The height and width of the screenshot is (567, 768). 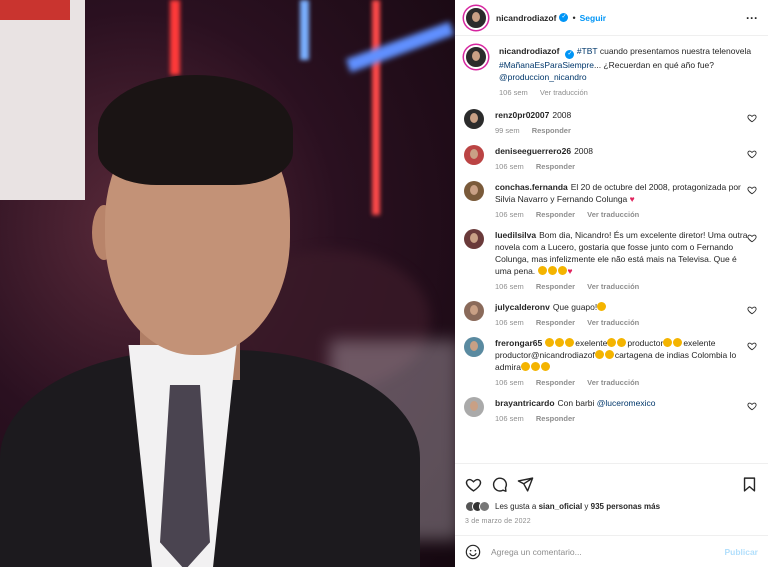 I want to click on comment-username: conchas.fernanda, so click(x=531, y=187).